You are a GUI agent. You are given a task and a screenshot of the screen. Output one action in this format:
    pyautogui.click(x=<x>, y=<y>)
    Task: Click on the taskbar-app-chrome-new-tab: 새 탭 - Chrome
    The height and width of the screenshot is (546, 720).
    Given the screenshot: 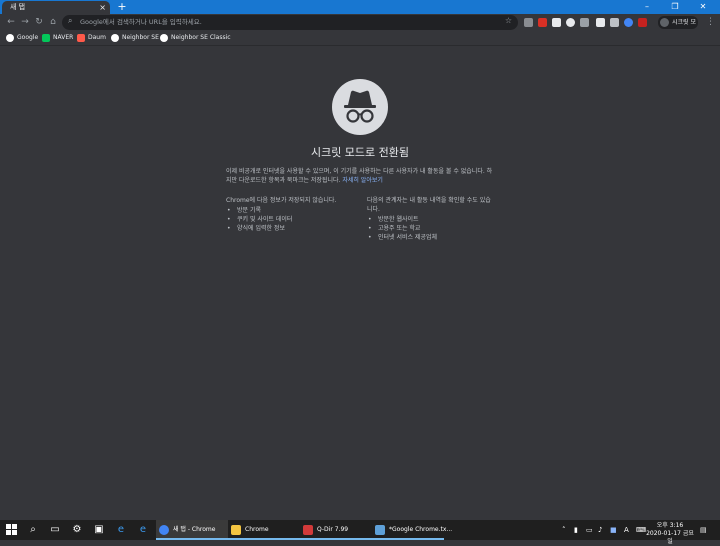 What is the action you would take?
    pyautogui.click(x=192, y=530)
    